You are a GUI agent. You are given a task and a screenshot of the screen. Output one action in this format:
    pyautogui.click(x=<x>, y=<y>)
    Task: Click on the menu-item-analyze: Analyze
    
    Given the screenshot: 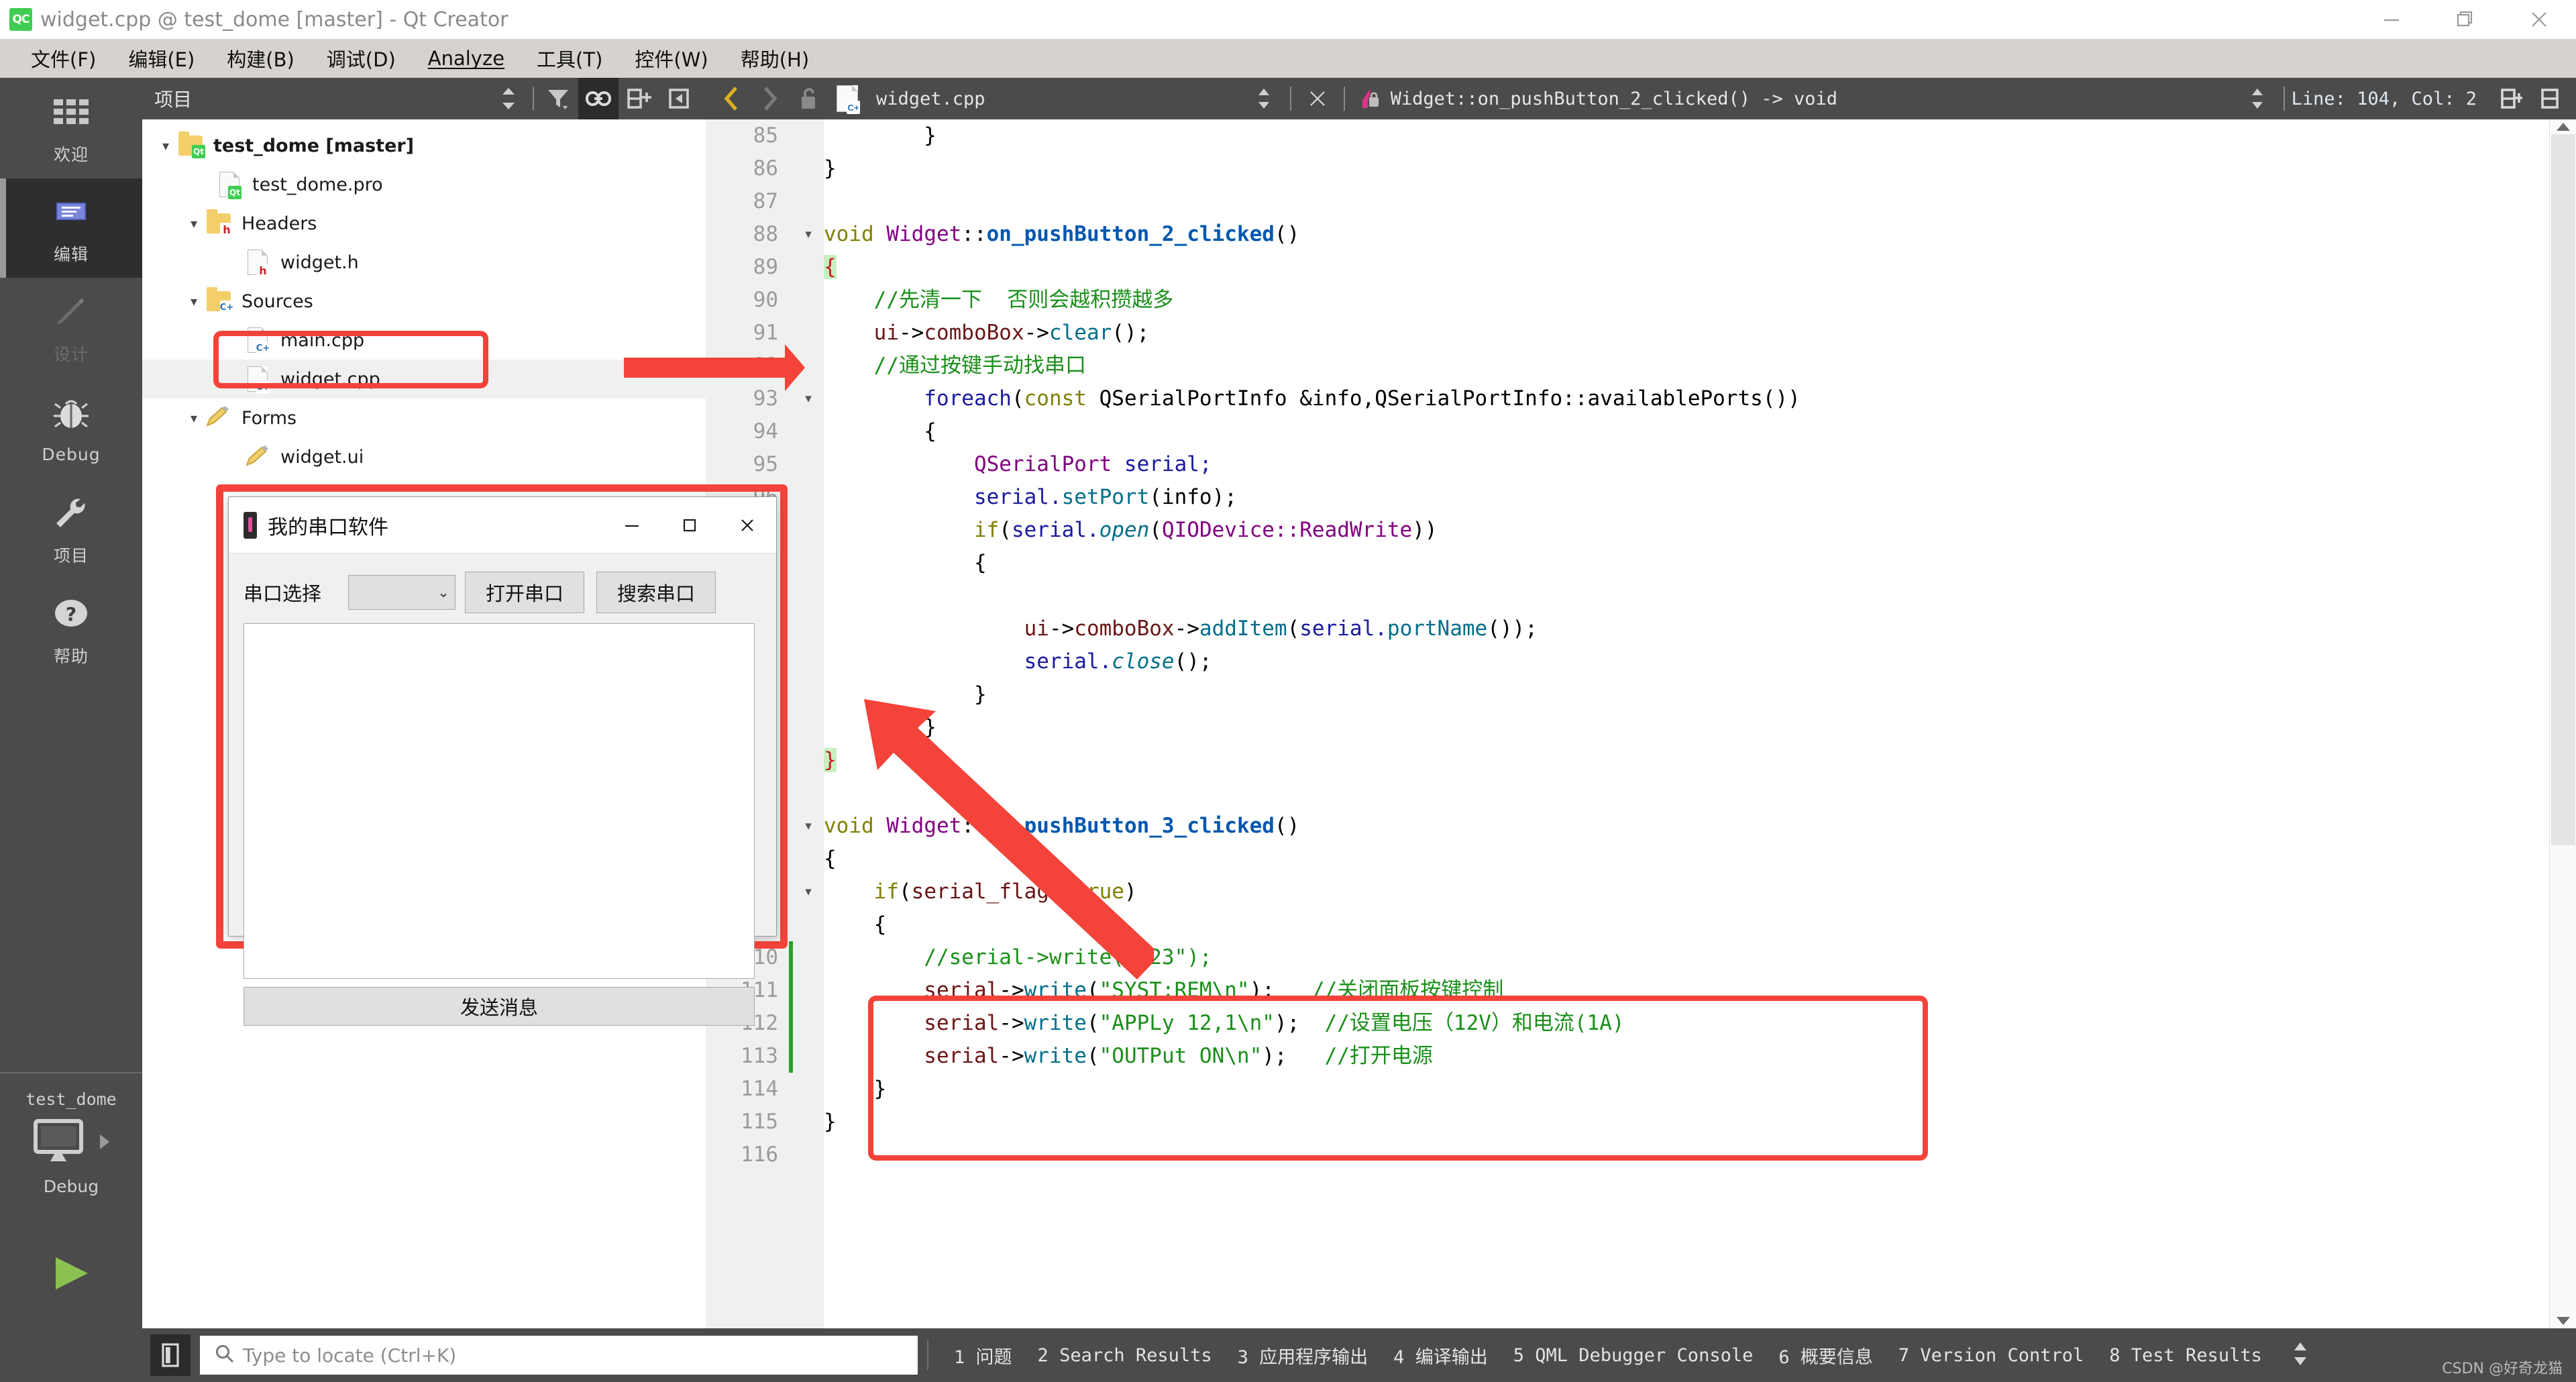 What is the action you would take?
    pyautogui.click(x=466, y=58)
    